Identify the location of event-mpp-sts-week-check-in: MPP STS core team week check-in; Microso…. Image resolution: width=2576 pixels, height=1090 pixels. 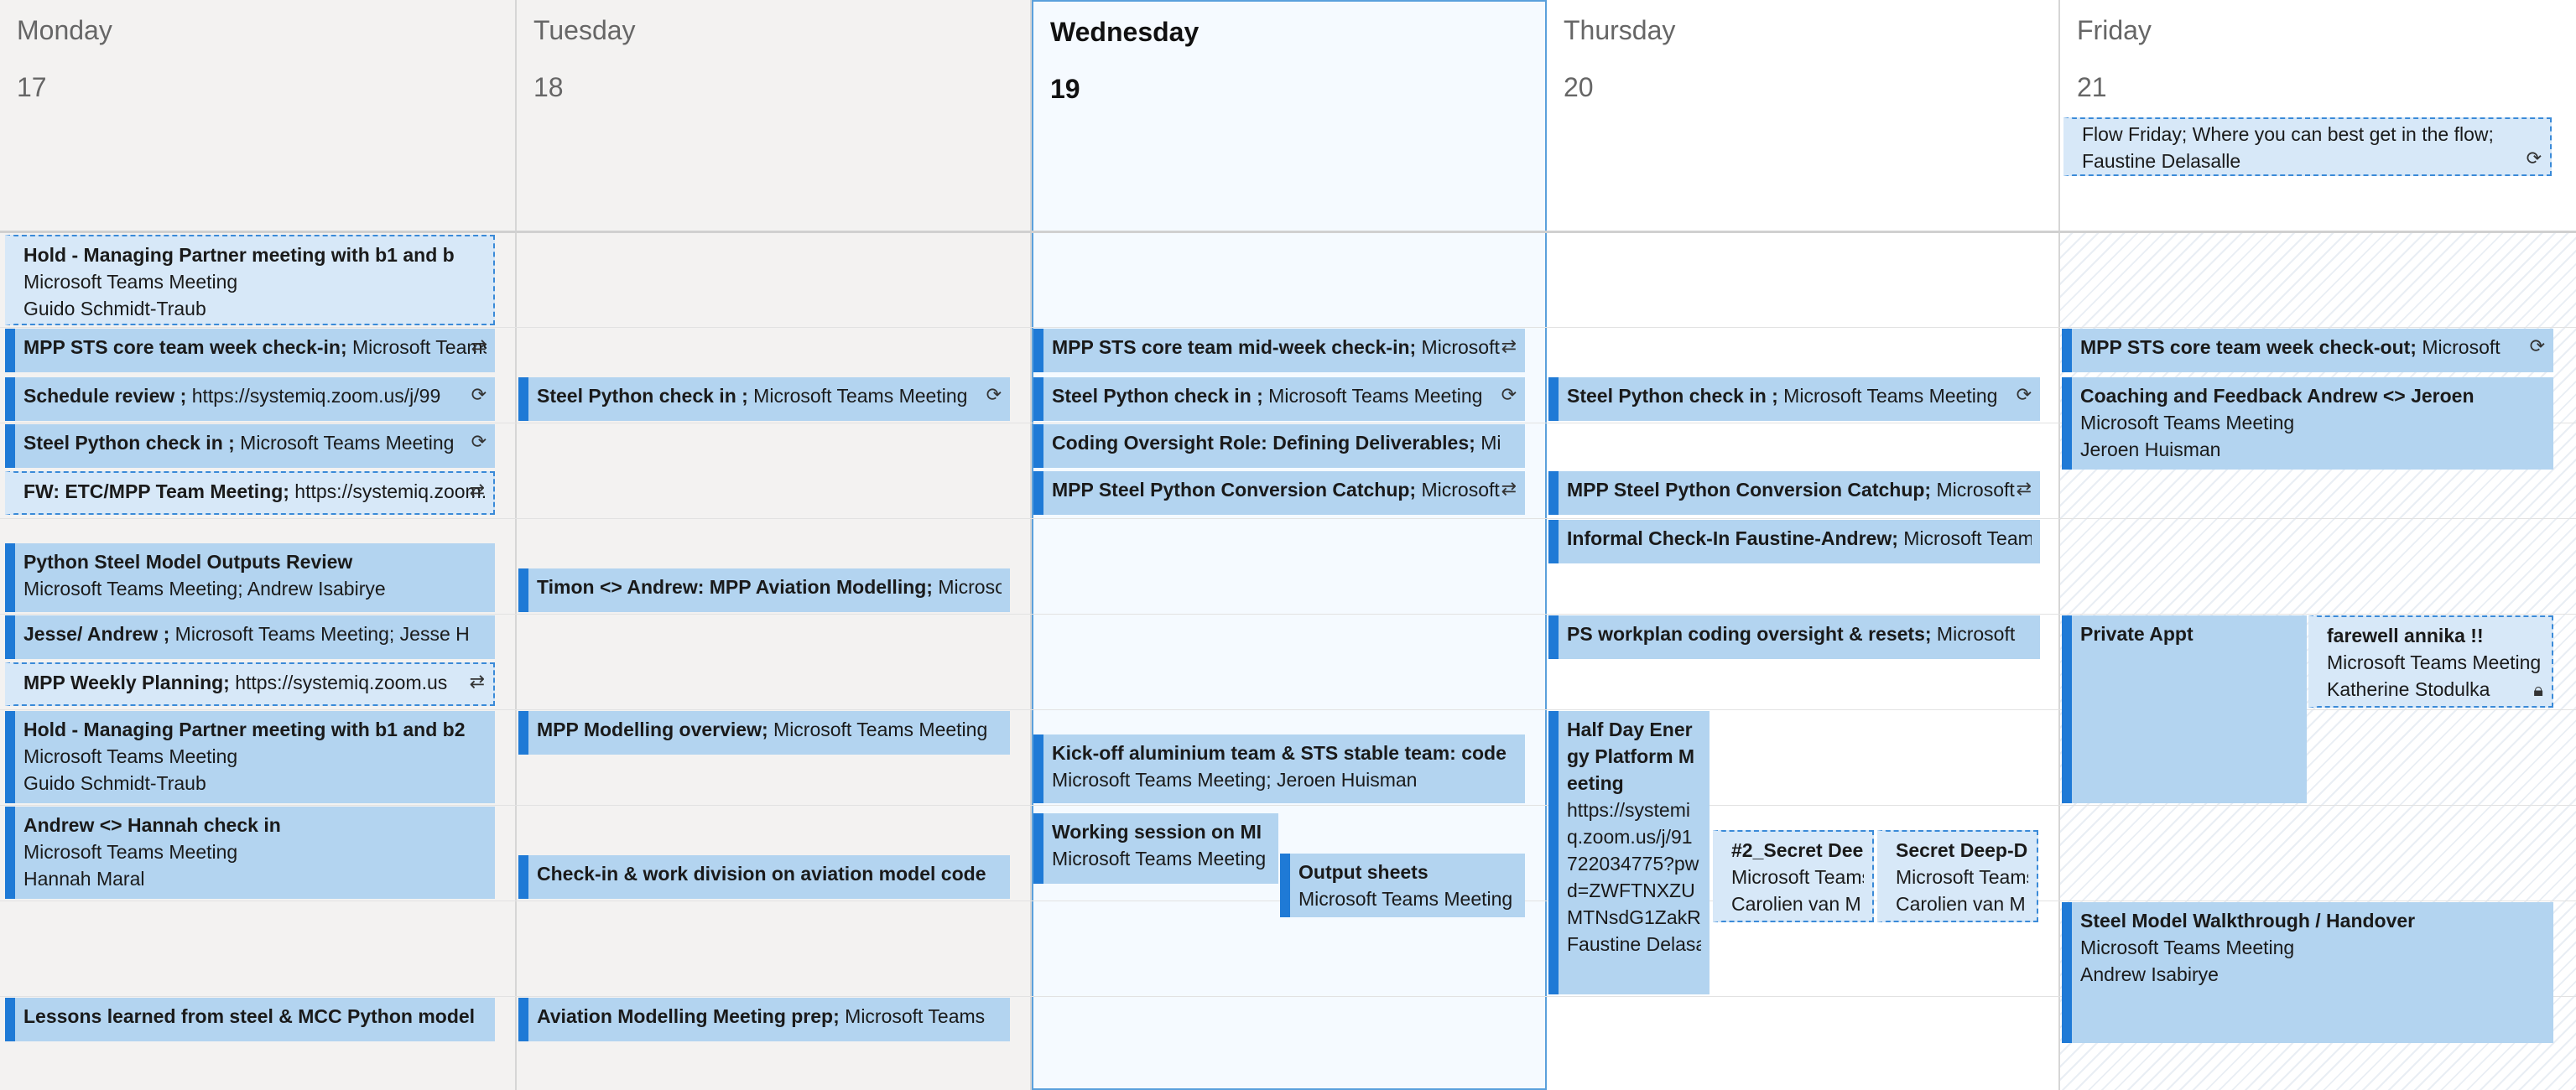
(250, 350).